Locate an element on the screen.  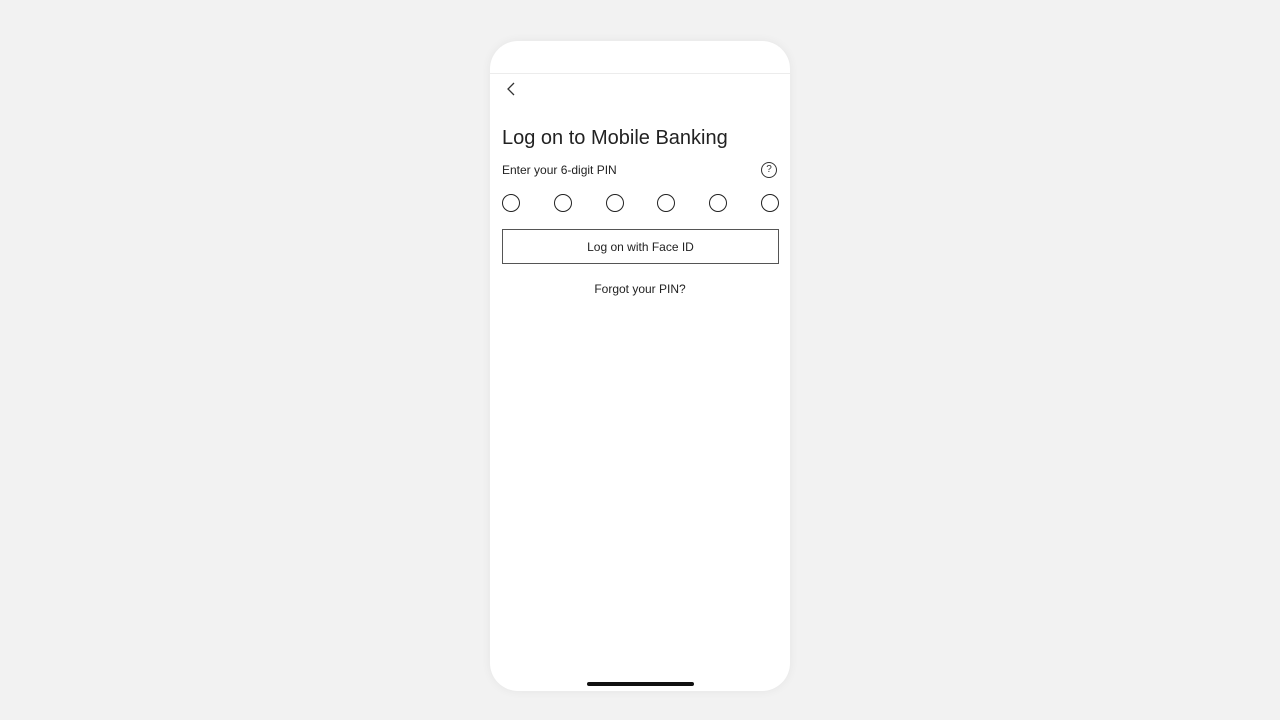
face-id-button: Log on with Face ID is located at coordinates (640, 246).